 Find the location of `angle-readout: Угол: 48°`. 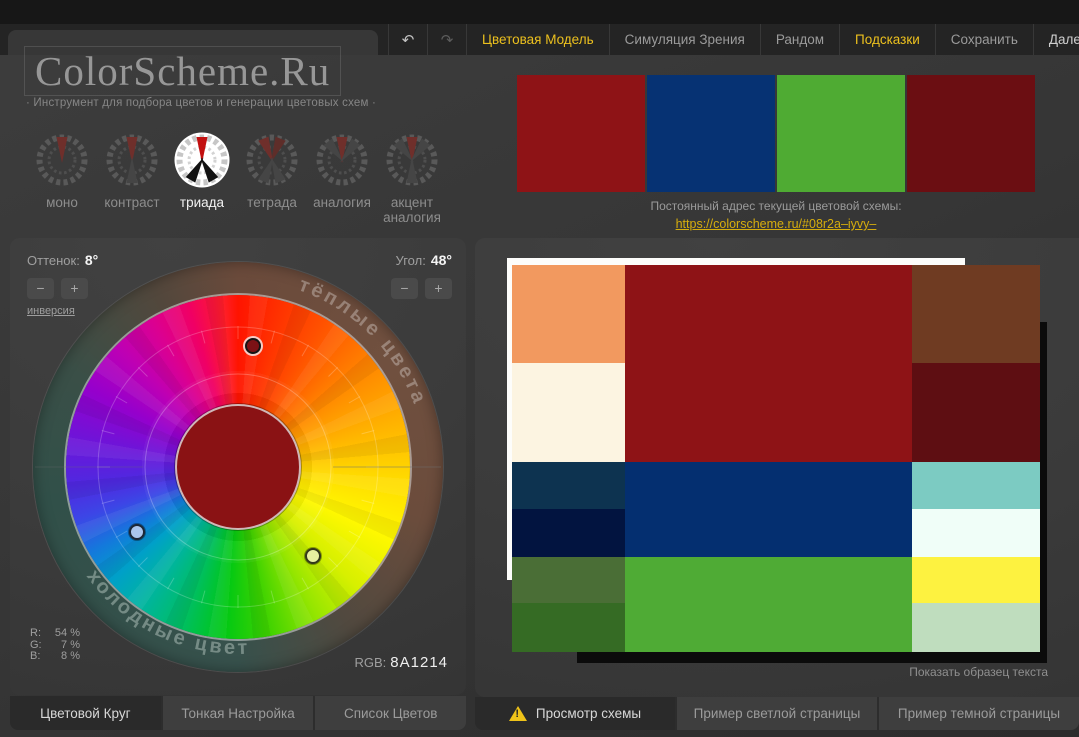

angle-readout: Угол: 48° is located at coordinates (424, 260).